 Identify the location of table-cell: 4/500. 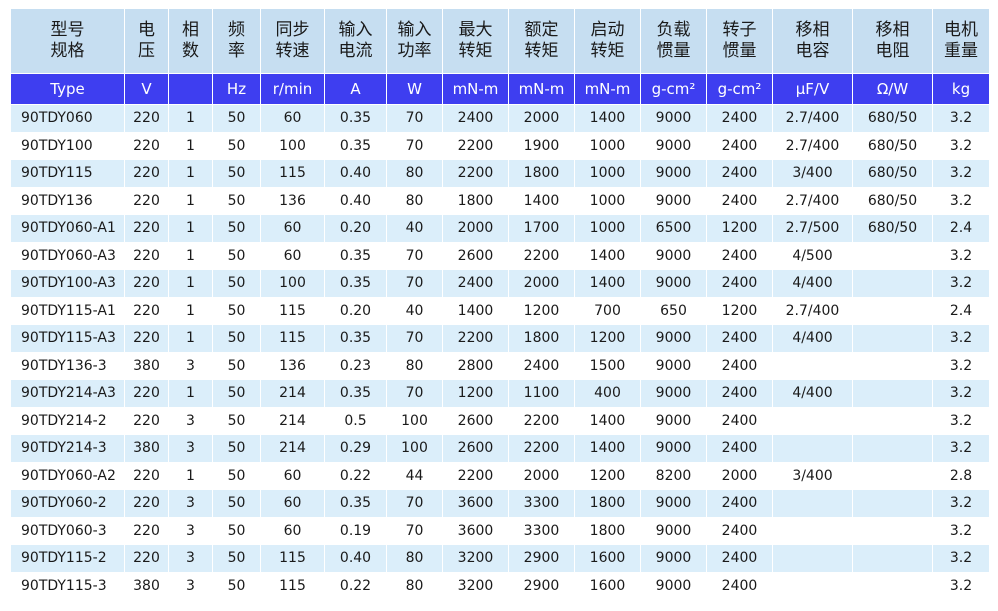
(812, 255).